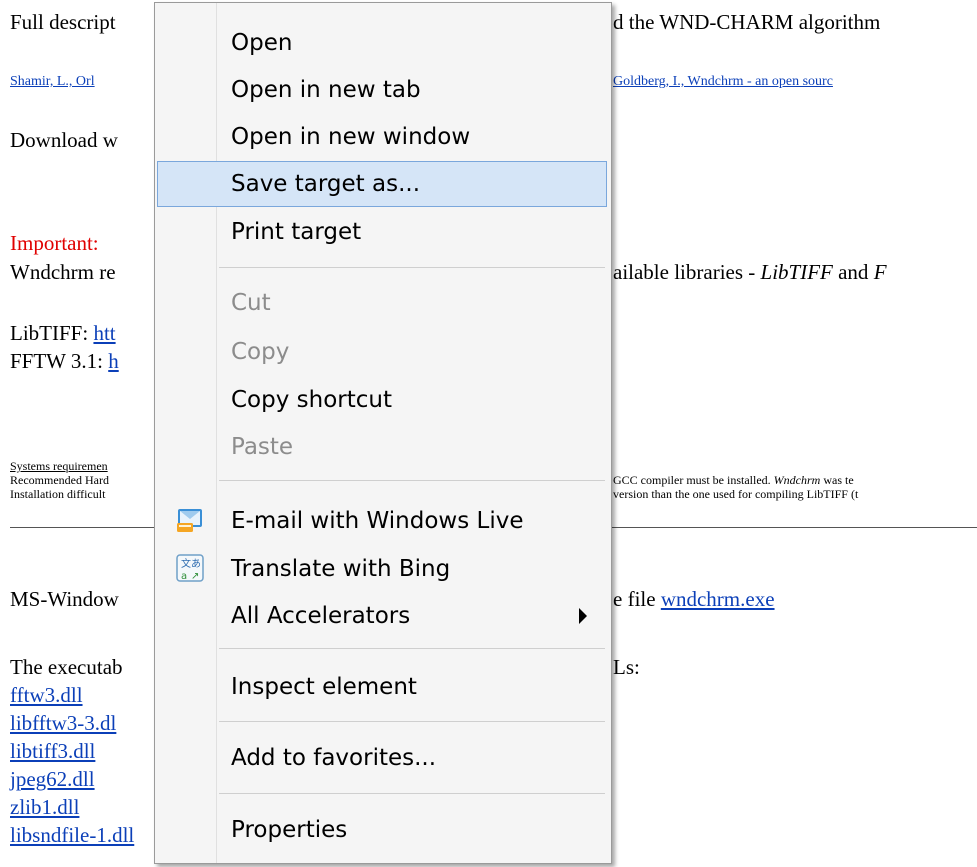 This screenshot has height=867, width=977. What do you see at coordinates (723, 82) in the screenshot?
I see `citation-link-right: Goldberg, I., Wndchrm - an open sourc` at bounding box center [723, 82].